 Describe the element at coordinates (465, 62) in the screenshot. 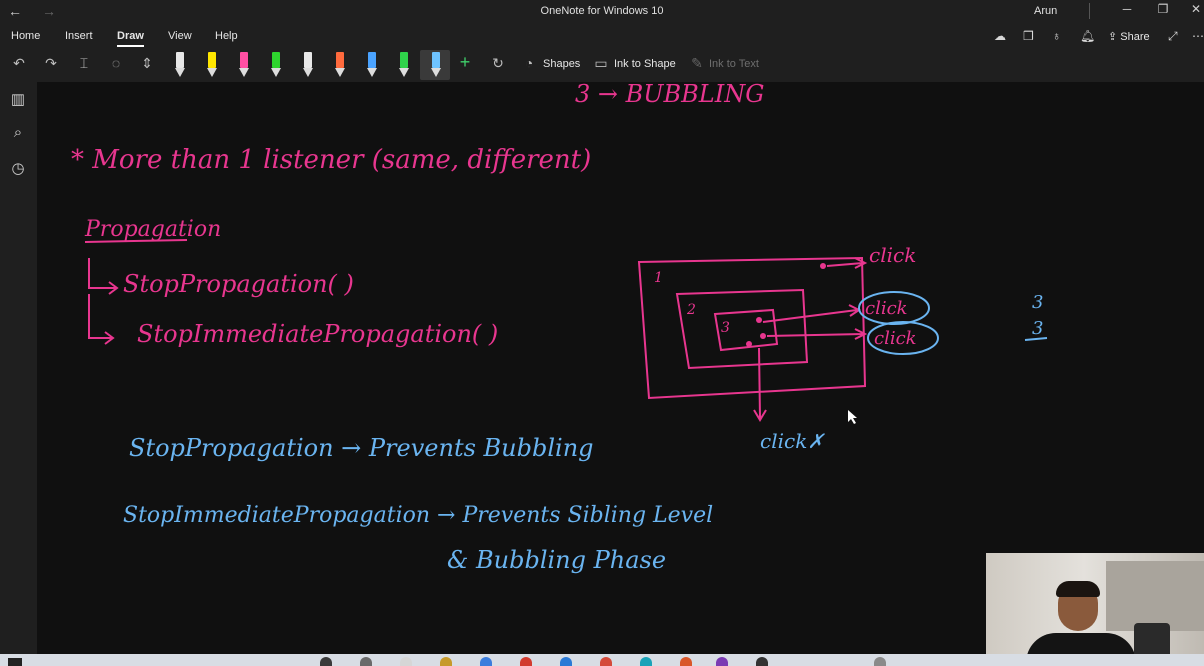

I see `add-pen-icon: +` at that location.